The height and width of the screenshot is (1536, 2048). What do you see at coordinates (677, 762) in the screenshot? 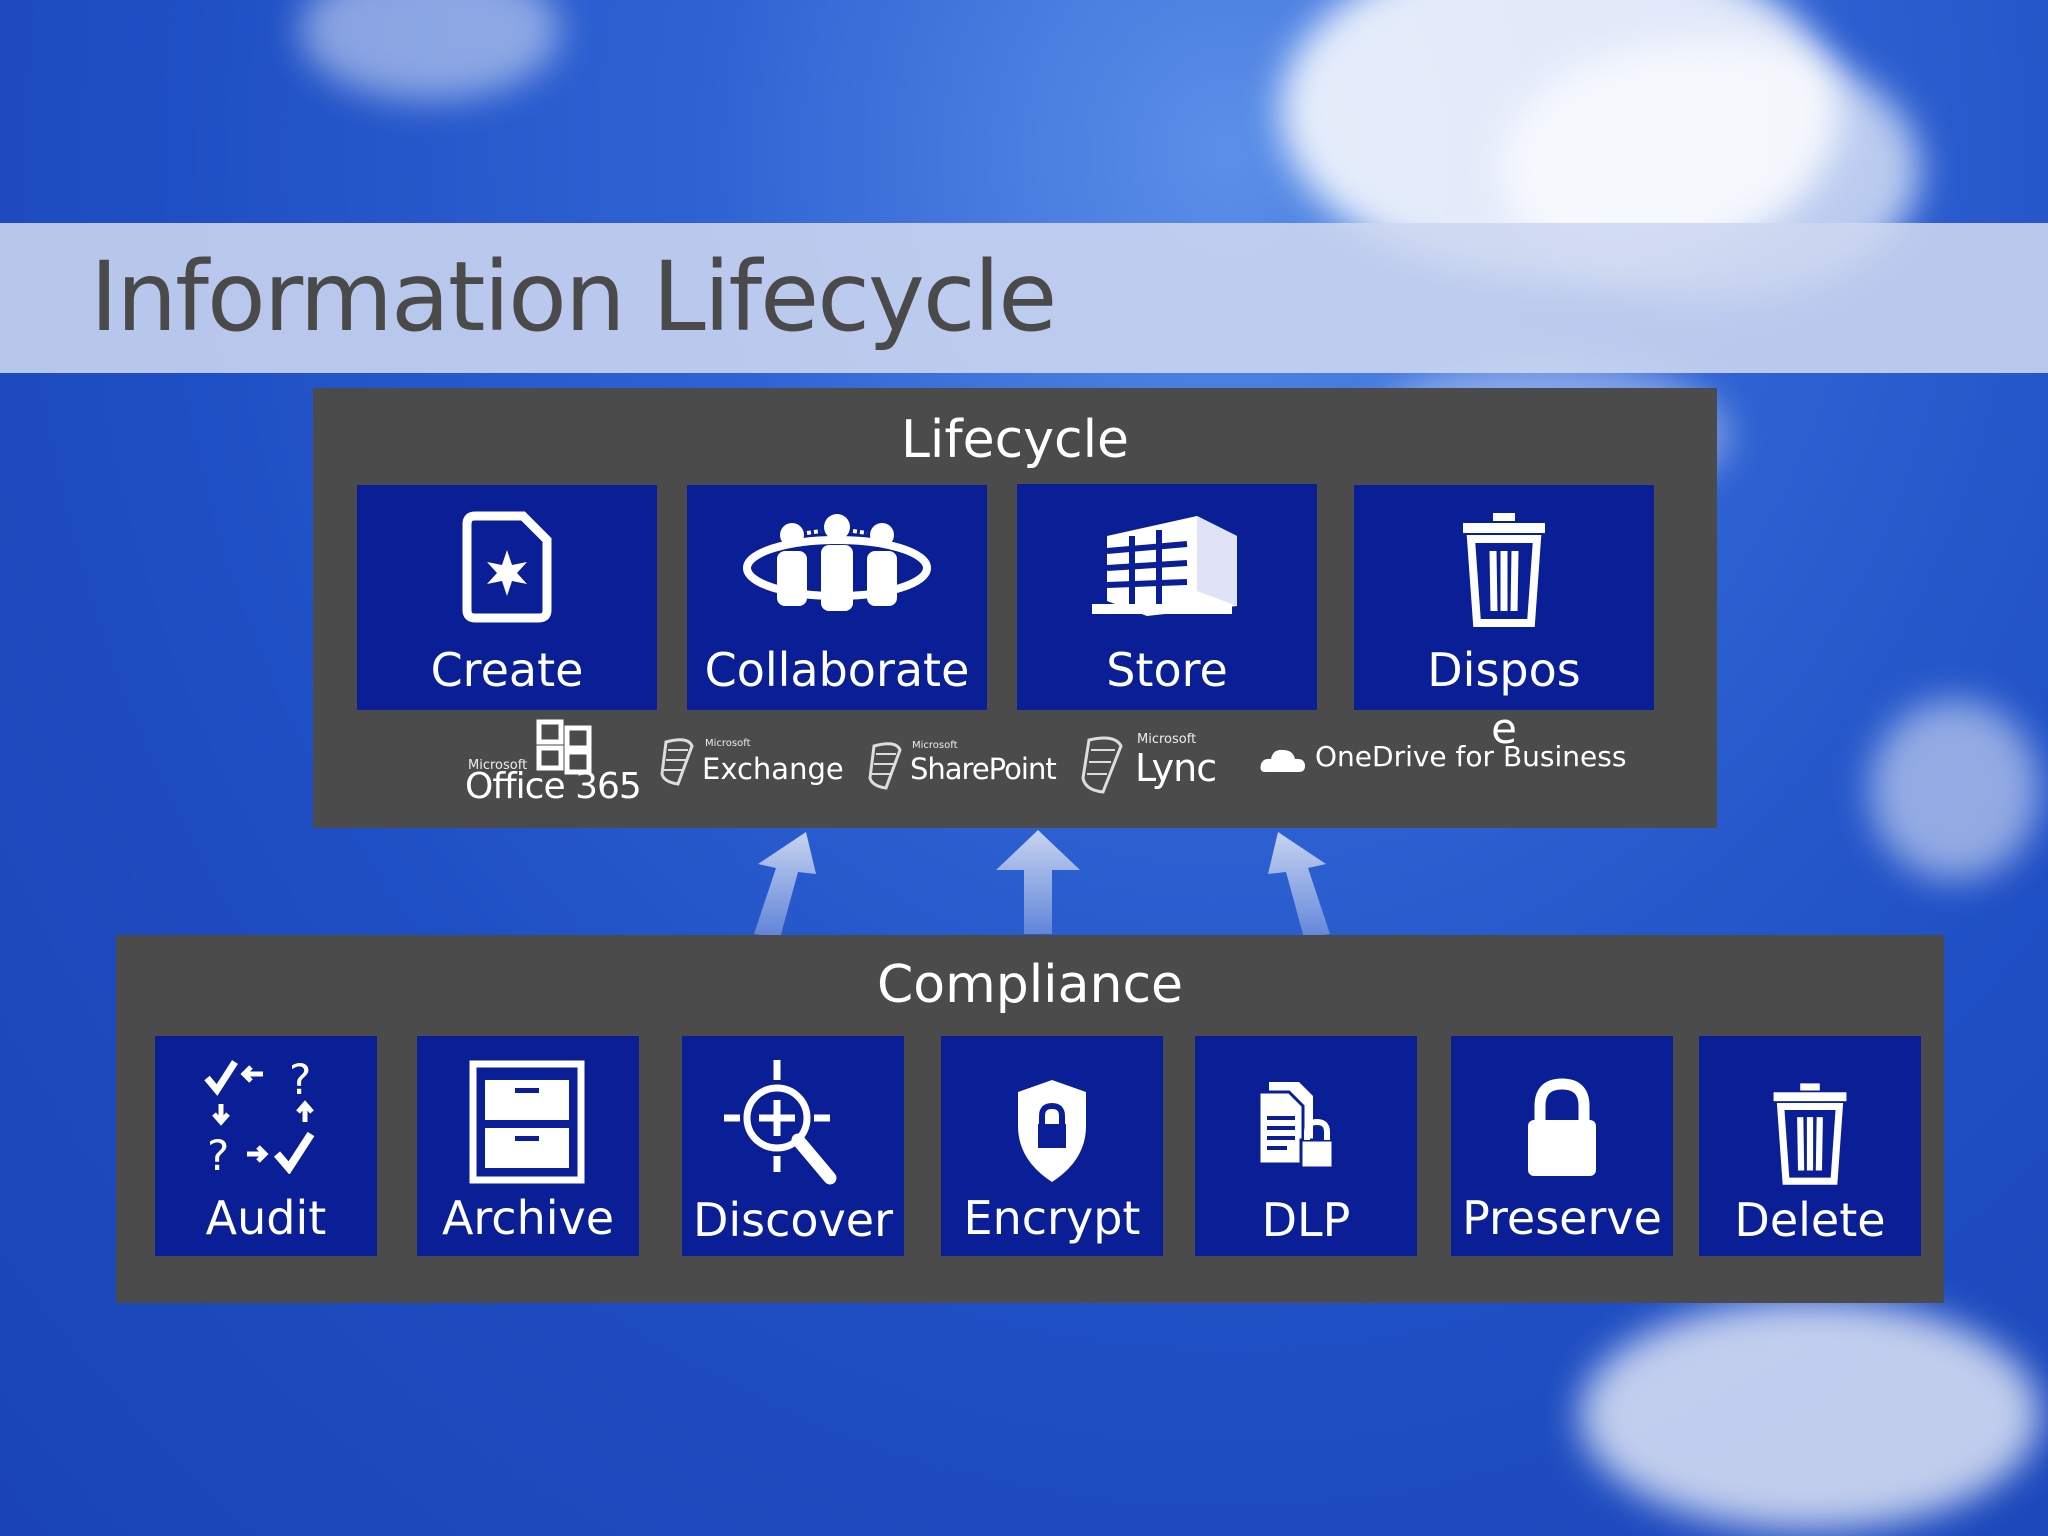
I see `exchange-icon` at bounding box center [677, 762].